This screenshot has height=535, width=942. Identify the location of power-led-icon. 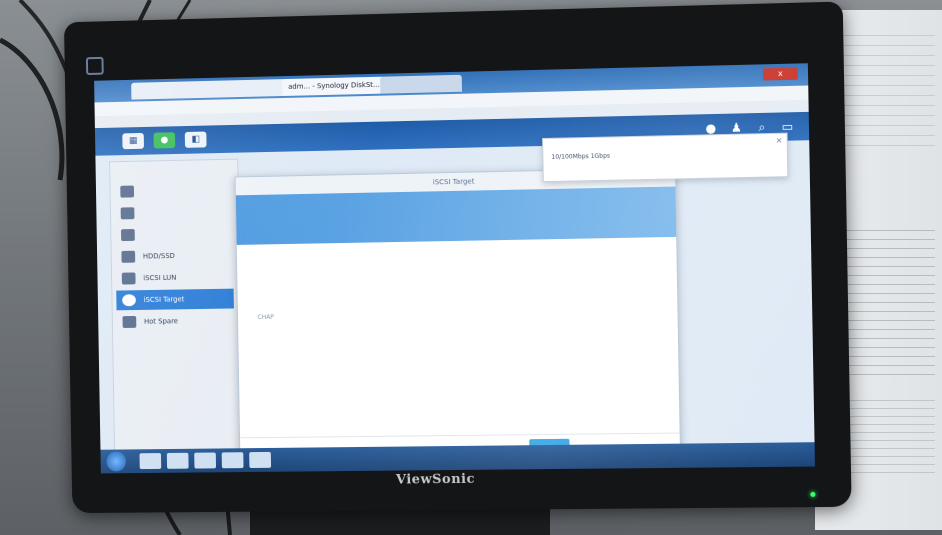
(812, 494).